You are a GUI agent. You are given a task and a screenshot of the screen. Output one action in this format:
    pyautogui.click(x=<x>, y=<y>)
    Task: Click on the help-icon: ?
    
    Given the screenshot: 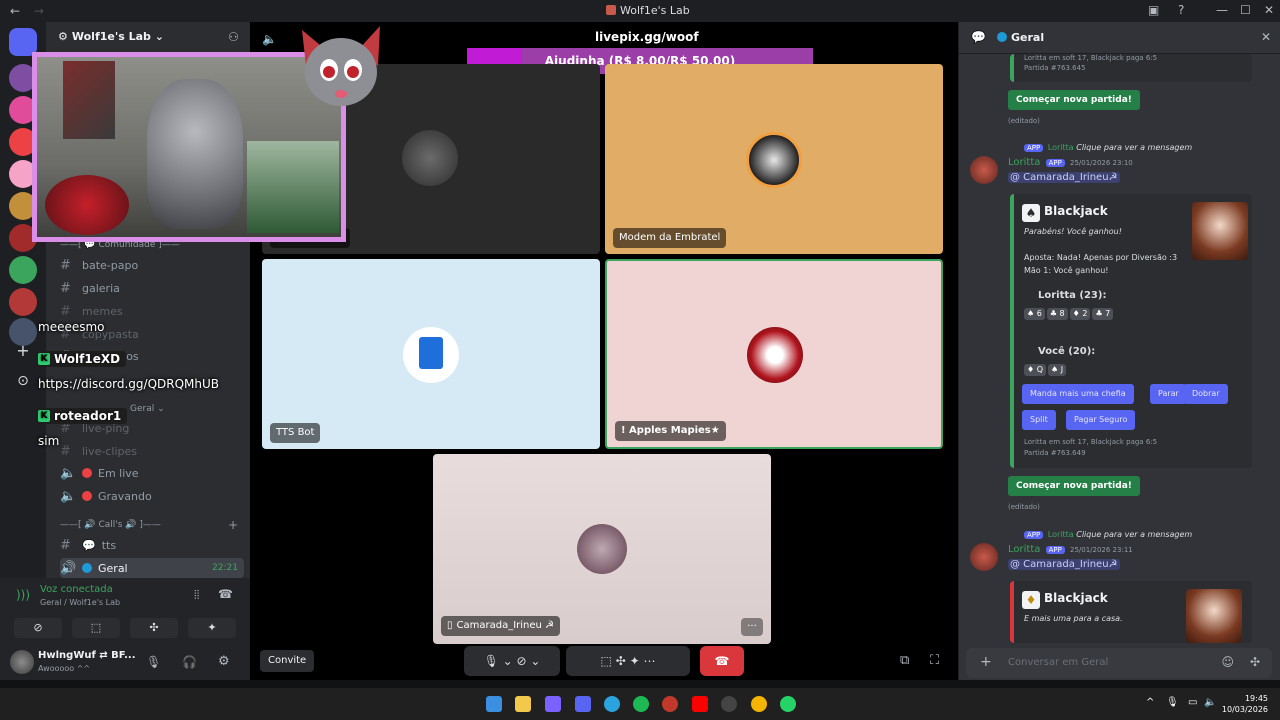 What is the action you would take?
    pyautogui.click(x=1181, y=10)
    